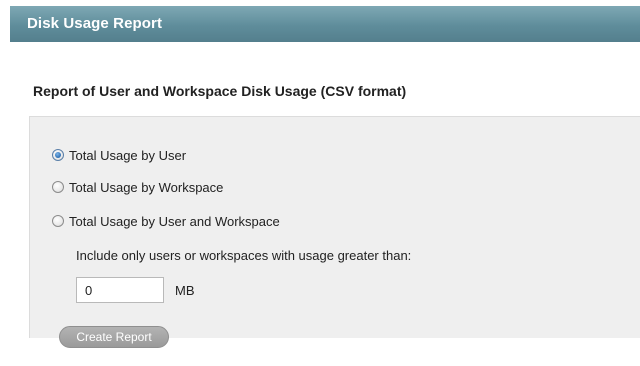 This screenshot has height=366, width=640. Describe the element at coordinates (58, 155) in the screenshot. I see `radio-button-checked` at that location.